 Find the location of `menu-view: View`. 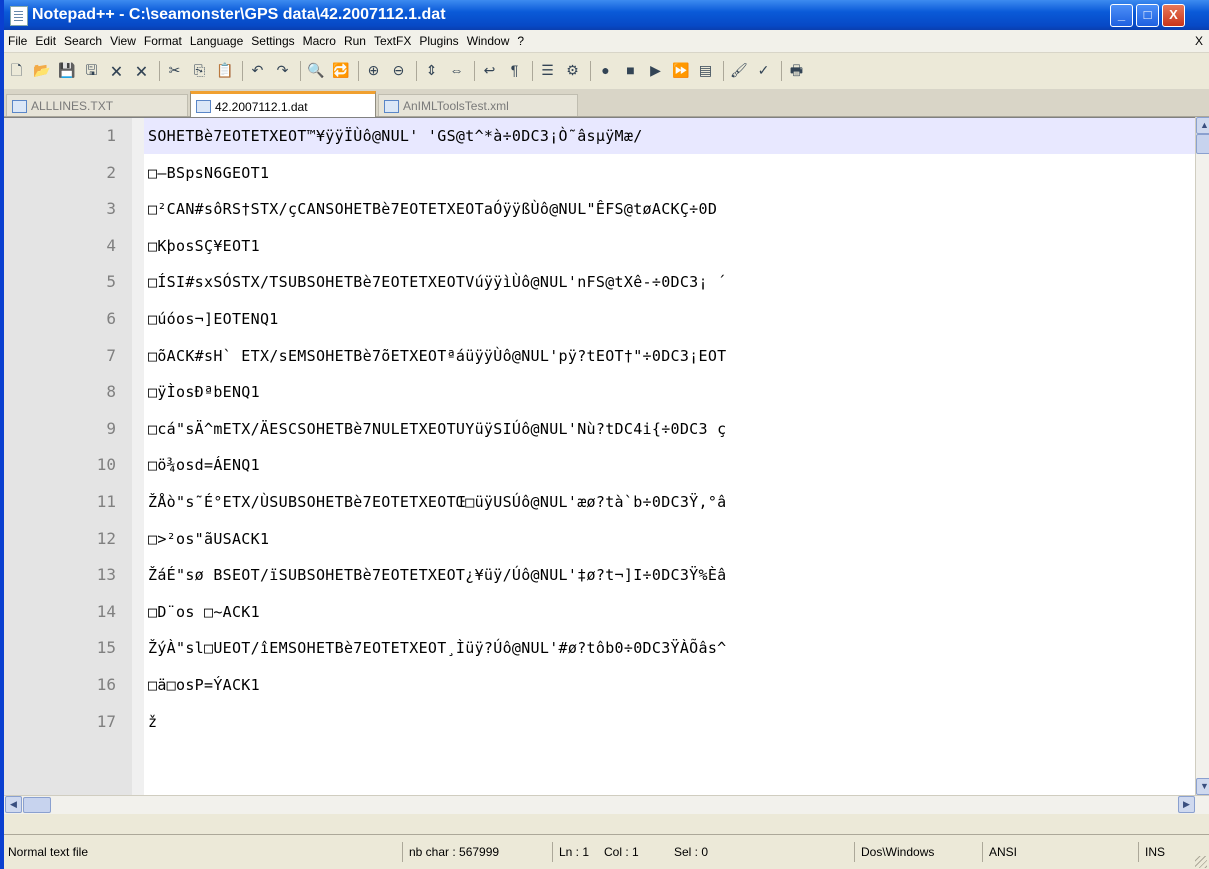

menu-view: View is located at coordinates (123, 41).